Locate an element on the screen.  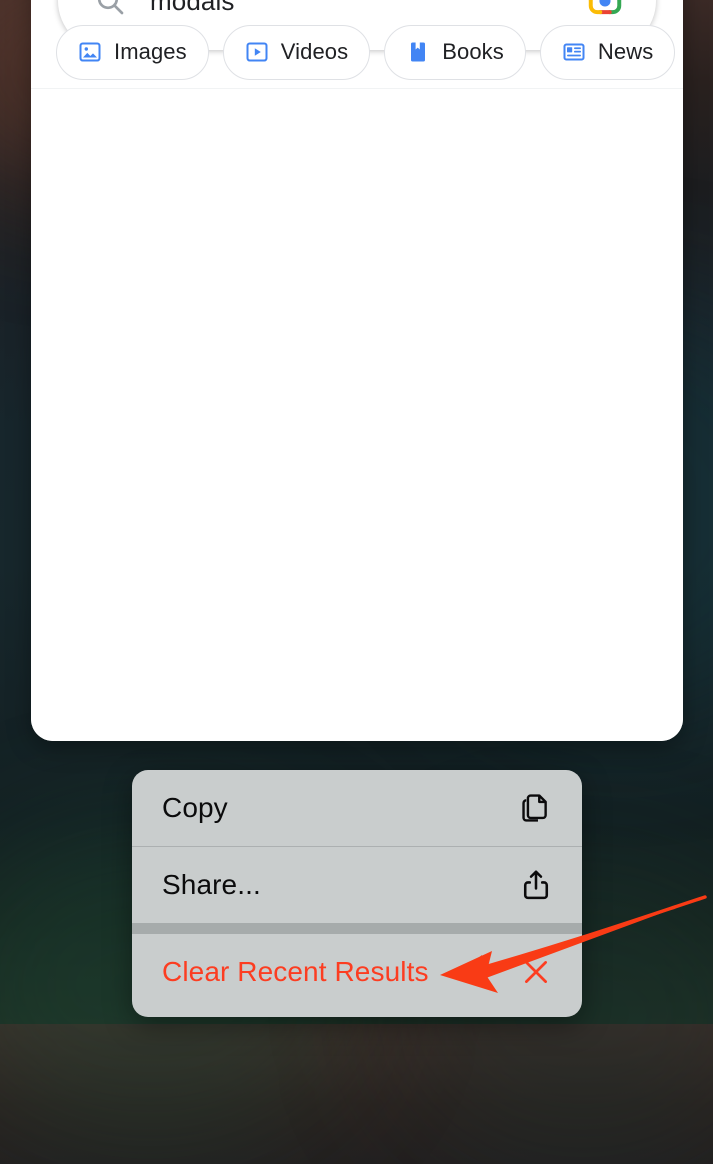
chip-label: Videos is located at coordinates (314, 51).